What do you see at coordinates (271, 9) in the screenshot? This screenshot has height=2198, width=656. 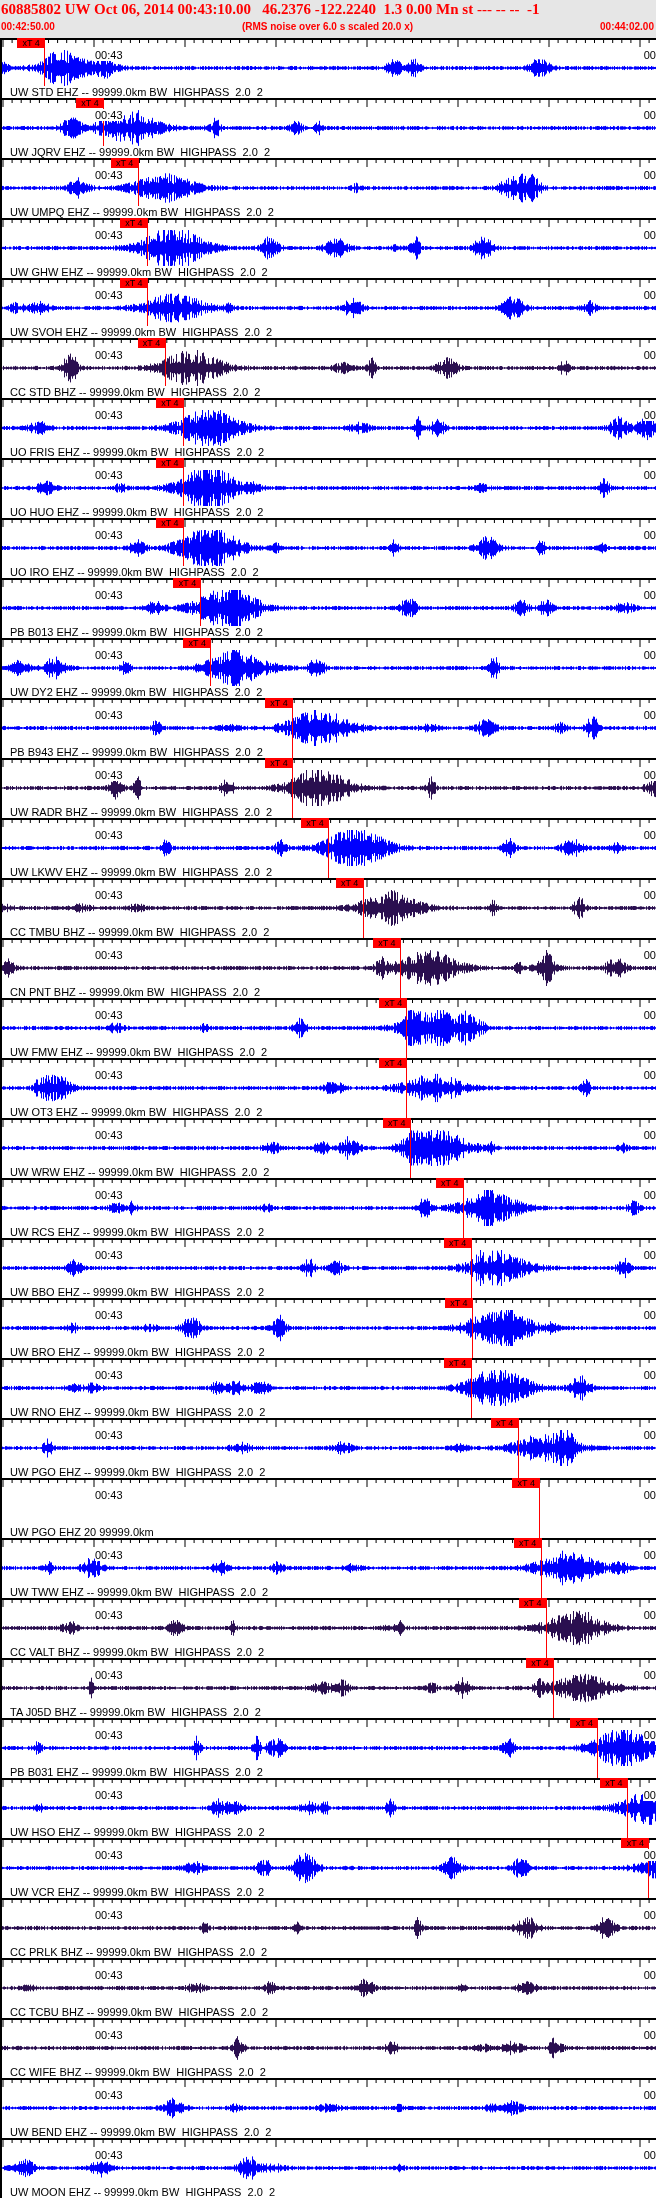 I see `event-title: 60885802 UW Oct 06, 2014 00:43:10.00 46.2376 -122.2240 1.3 0.00 Mn st --- -- -- -1` at bounding box center [271, 9].